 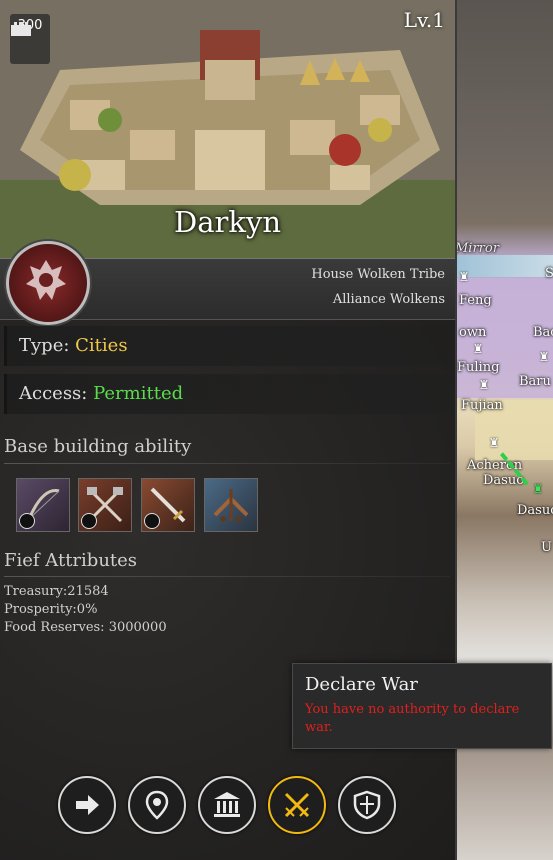 I want to click on ability-slot-axes, so click(x=105, y=505).